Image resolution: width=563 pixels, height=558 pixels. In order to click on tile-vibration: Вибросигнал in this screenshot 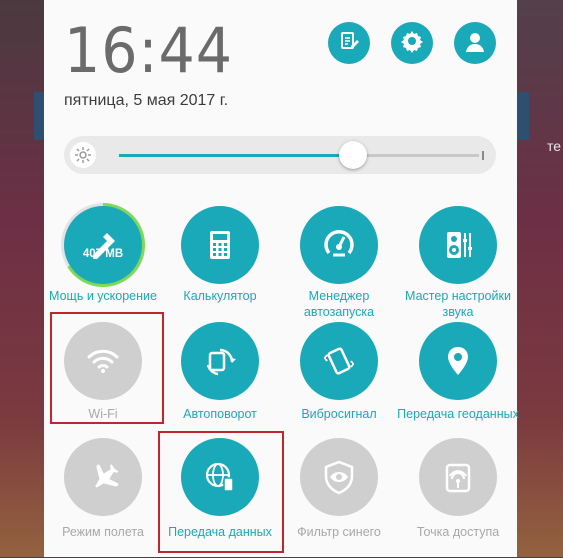, I will do `click(339, 382)`.